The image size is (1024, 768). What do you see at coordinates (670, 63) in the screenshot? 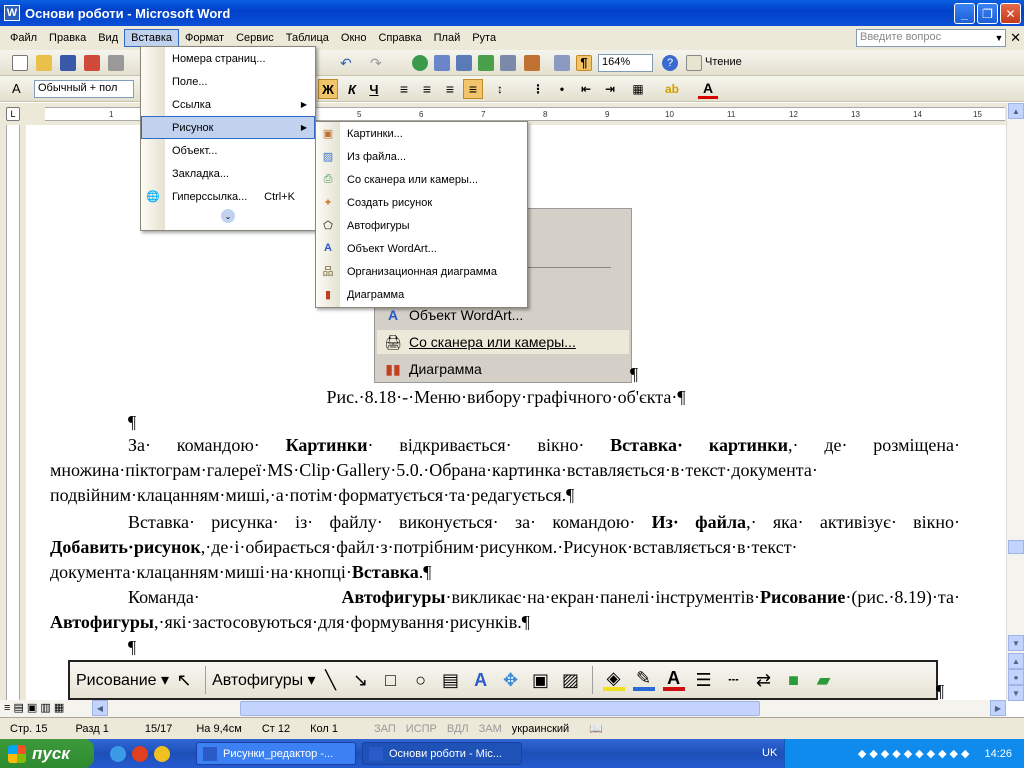
I see `help-icon: ?` at bounding box center [670, 63].